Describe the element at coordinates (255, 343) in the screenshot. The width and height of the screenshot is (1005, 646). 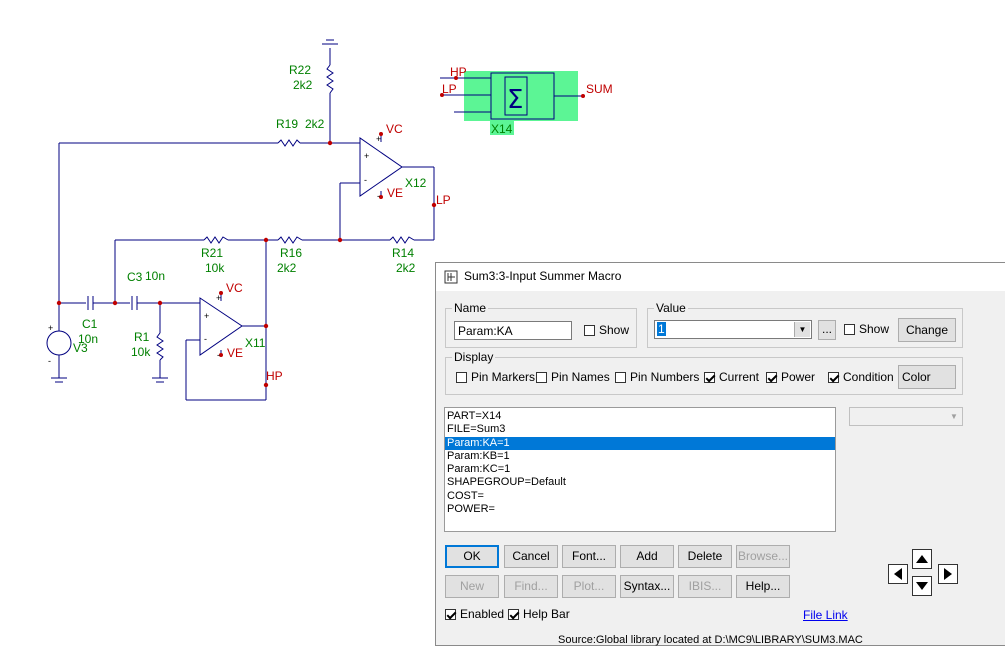
I see `x11-label: X11` at that location.